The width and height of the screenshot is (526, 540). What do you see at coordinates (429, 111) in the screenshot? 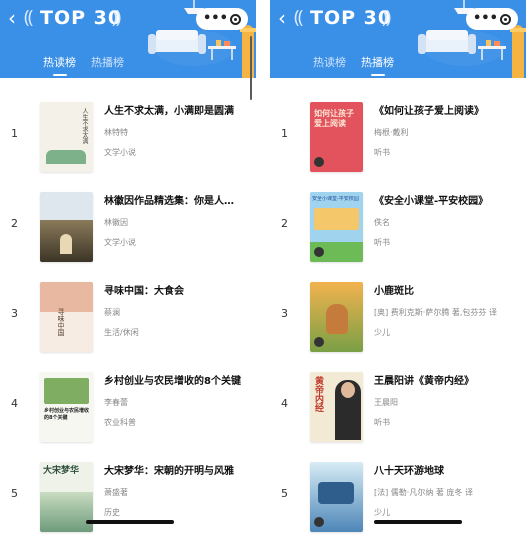
I see `book-title: 《如何让孩子爱上阅读》` at bounding box center [429, 111].